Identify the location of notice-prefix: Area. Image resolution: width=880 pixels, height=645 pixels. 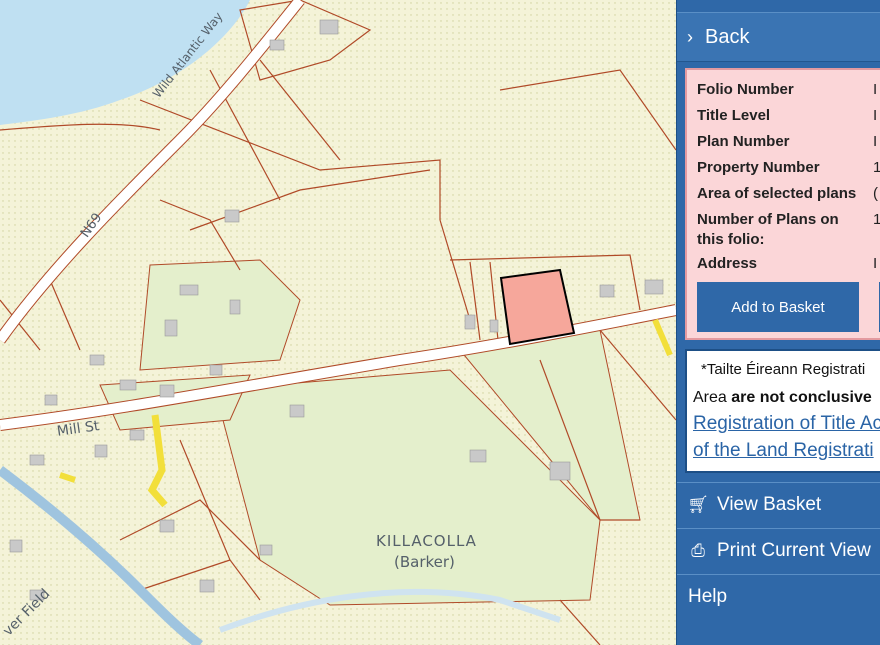
(712, 397).